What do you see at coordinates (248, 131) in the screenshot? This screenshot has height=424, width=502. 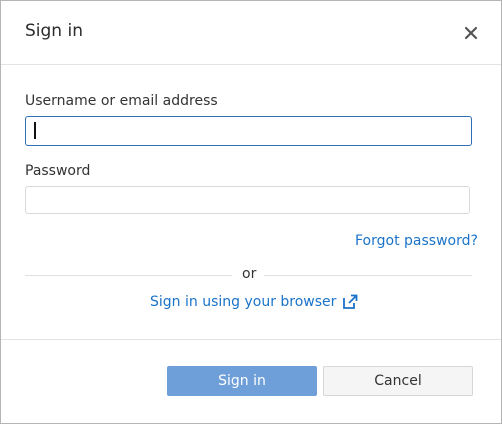 I see `username-input` at bounding box center [248, 131].